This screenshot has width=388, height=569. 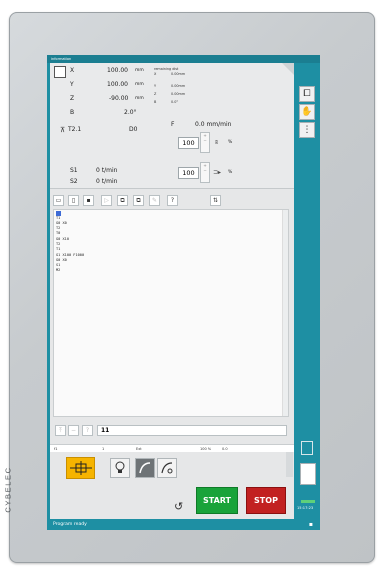 I want to click on undo-icon: ↺, so click(x=178, y=506).